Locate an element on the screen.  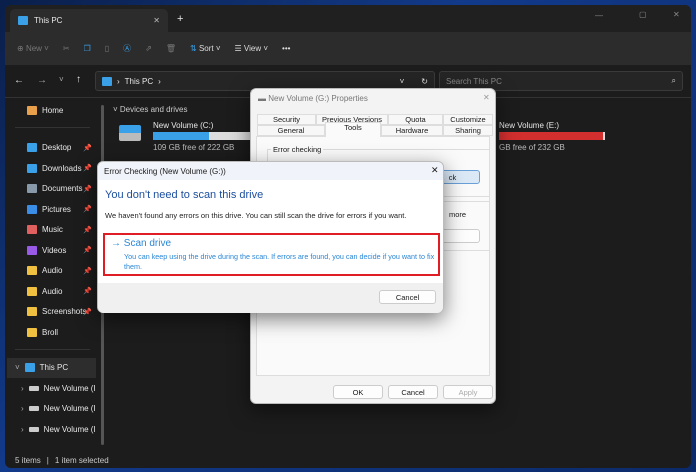
divider is located at coordinates (52, 349).